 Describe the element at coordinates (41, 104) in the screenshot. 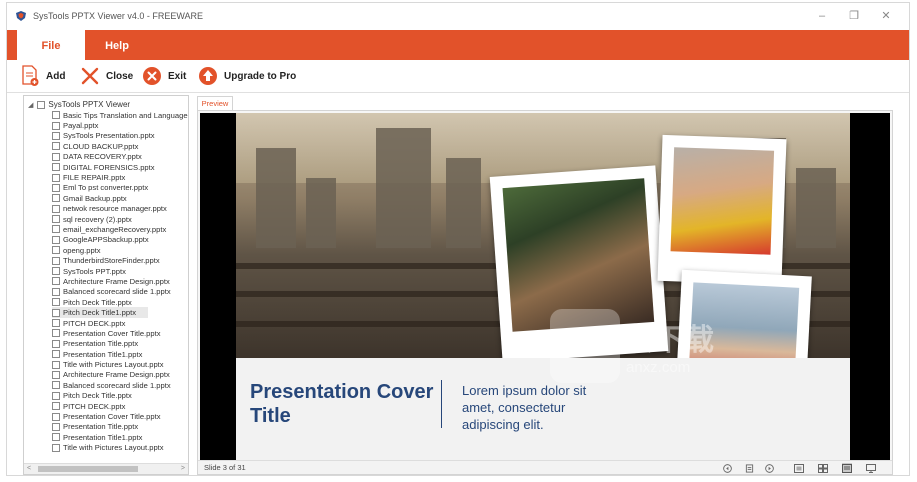

I see `root-checkbox` at that location.